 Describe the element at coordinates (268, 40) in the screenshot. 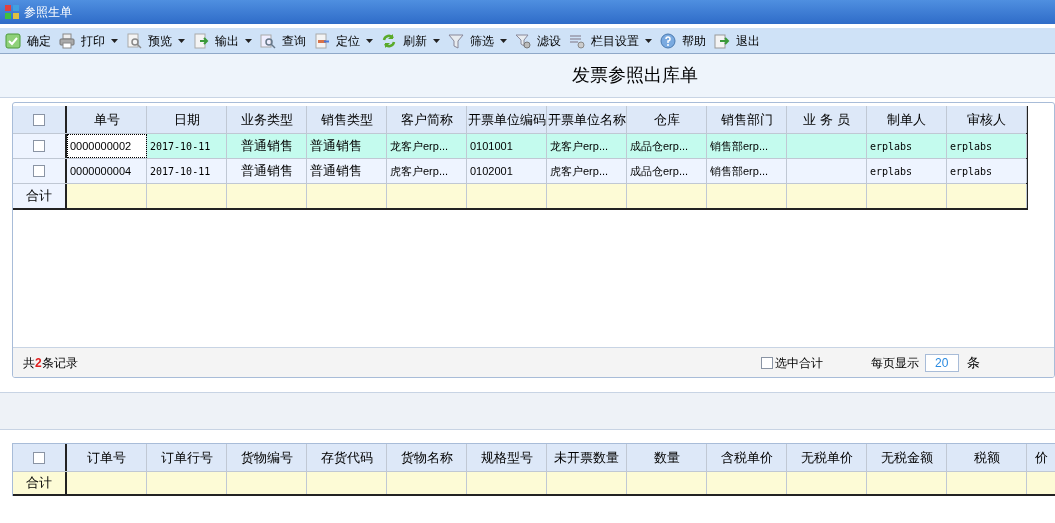

I see `search-icon` at that location.